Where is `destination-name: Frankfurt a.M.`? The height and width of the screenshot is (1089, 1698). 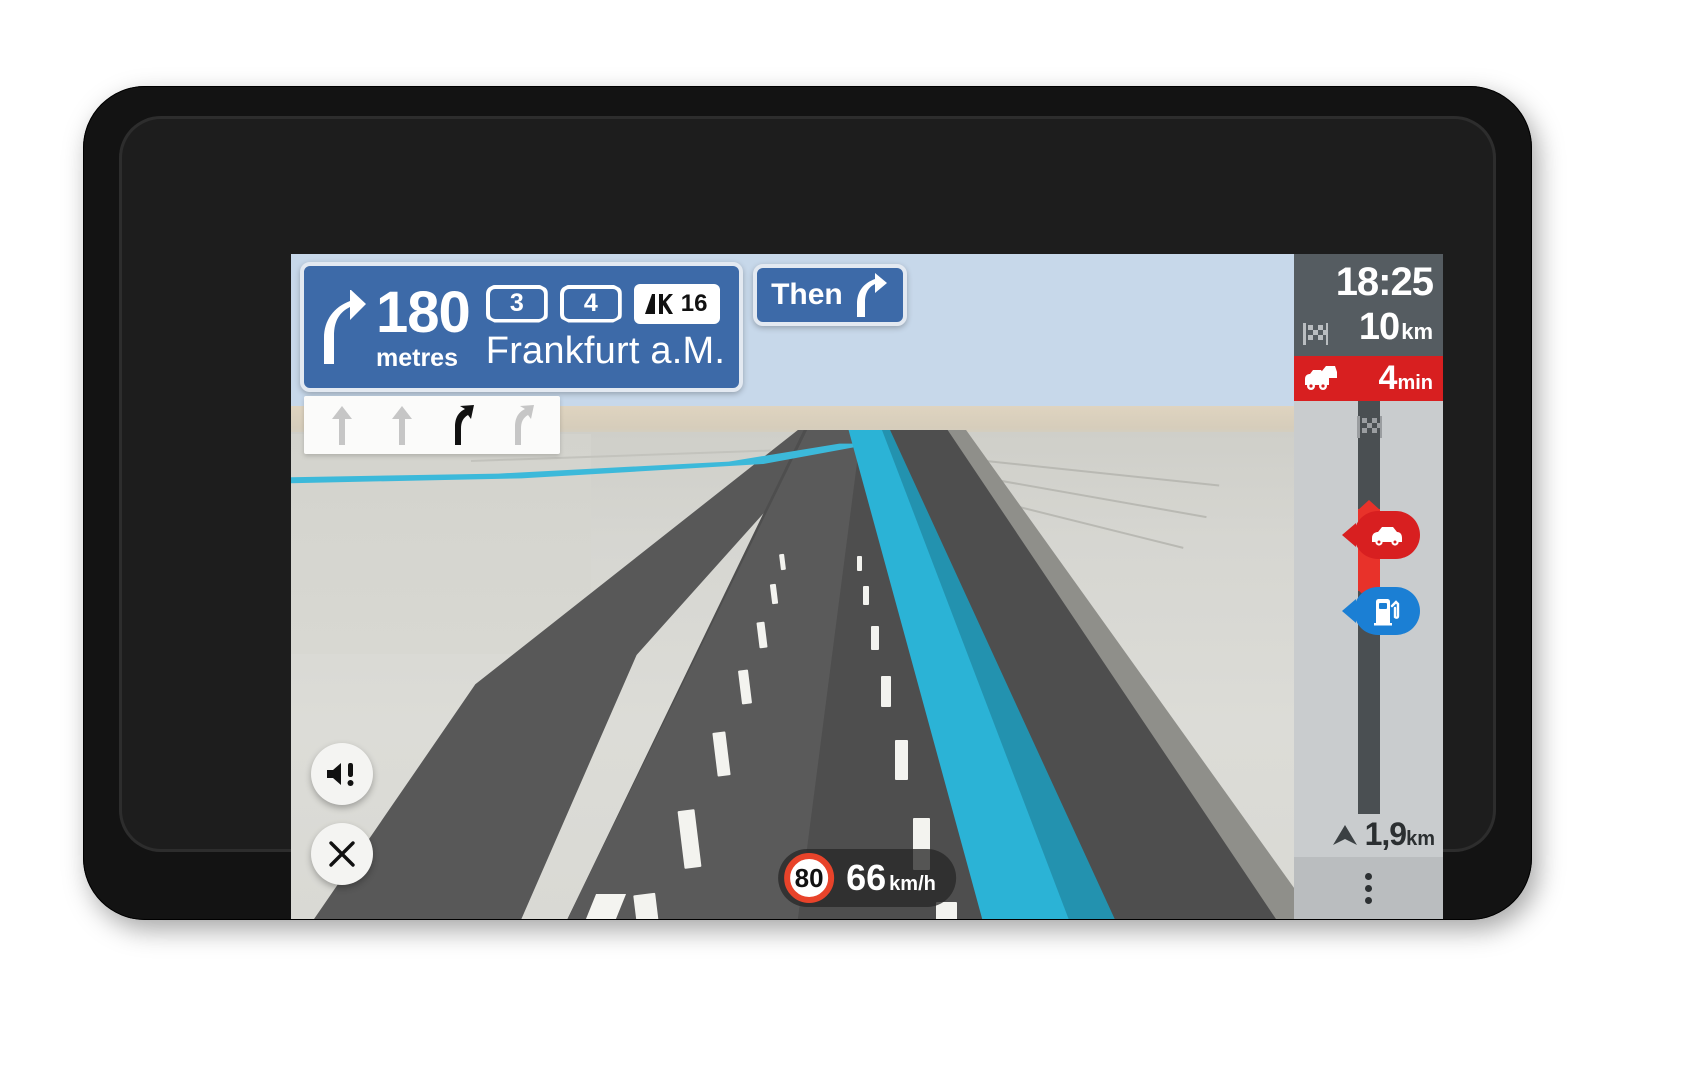 destination-name: Frankfurt a.M. is located at coordinates (605, 350).